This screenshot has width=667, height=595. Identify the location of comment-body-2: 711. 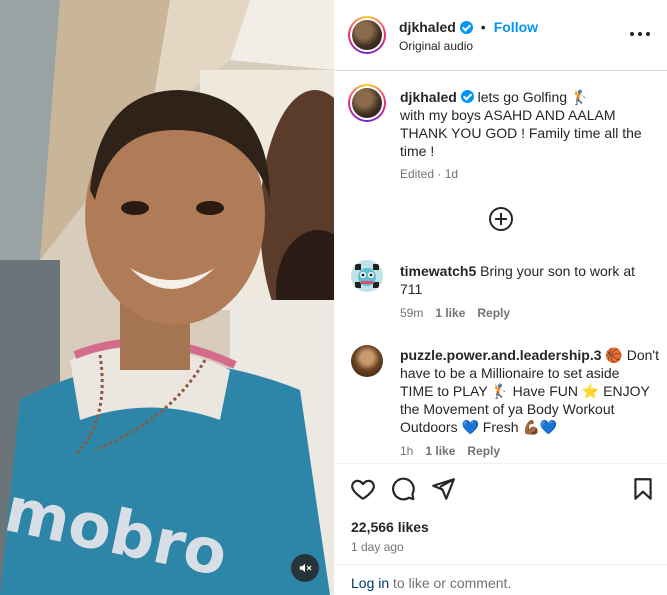
(411, 289).